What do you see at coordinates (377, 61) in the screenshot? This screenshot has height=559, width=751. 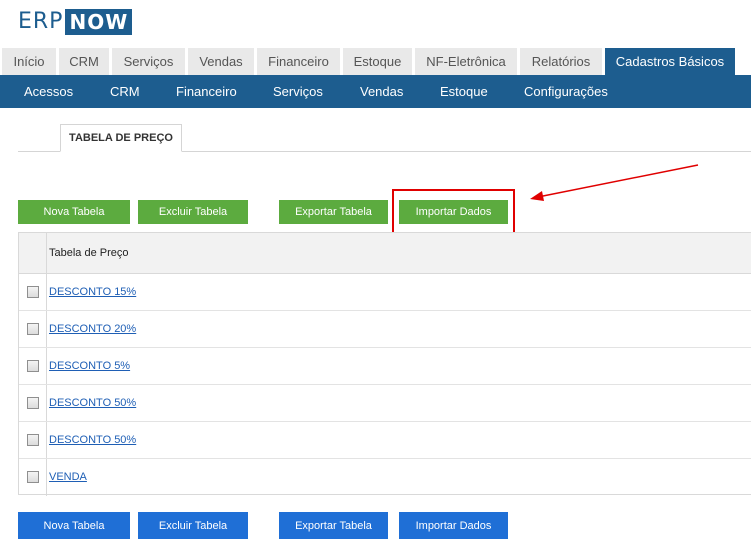 I see `tab-estoque: Estoque` at bounding box center [377, 61].